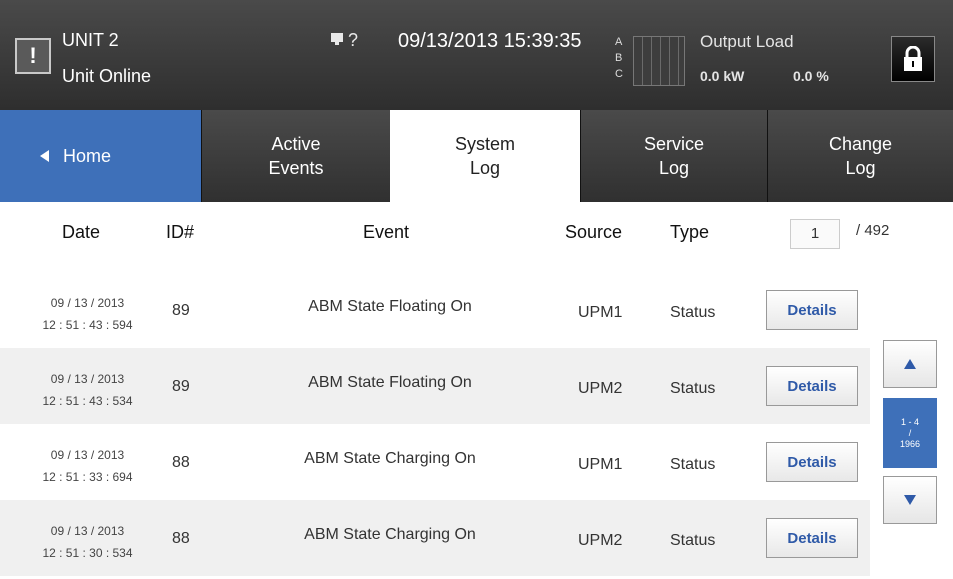  I want to click on up-arrow-icon, so click(910, 364).